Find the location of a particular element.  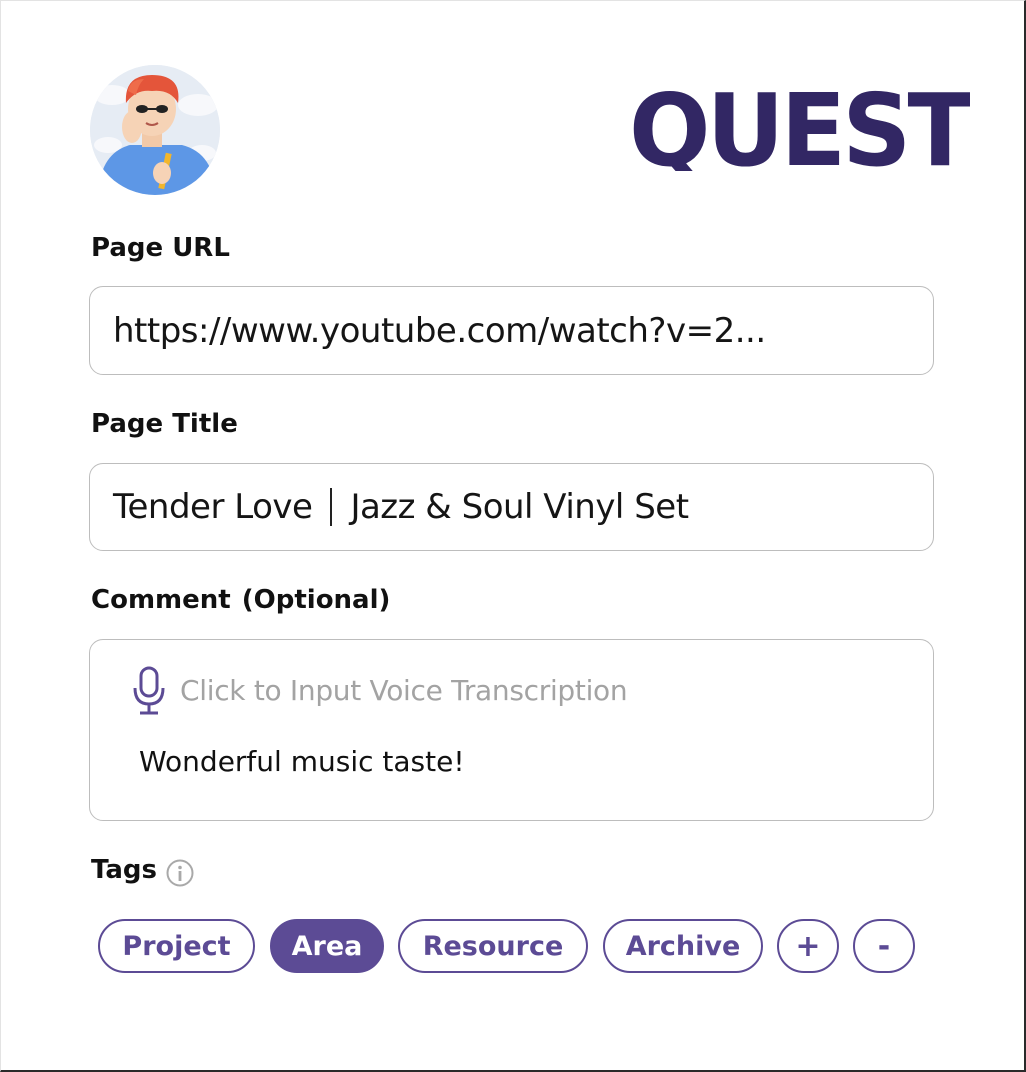

page-url-label: Page URL is located at coordinates (160, 248).